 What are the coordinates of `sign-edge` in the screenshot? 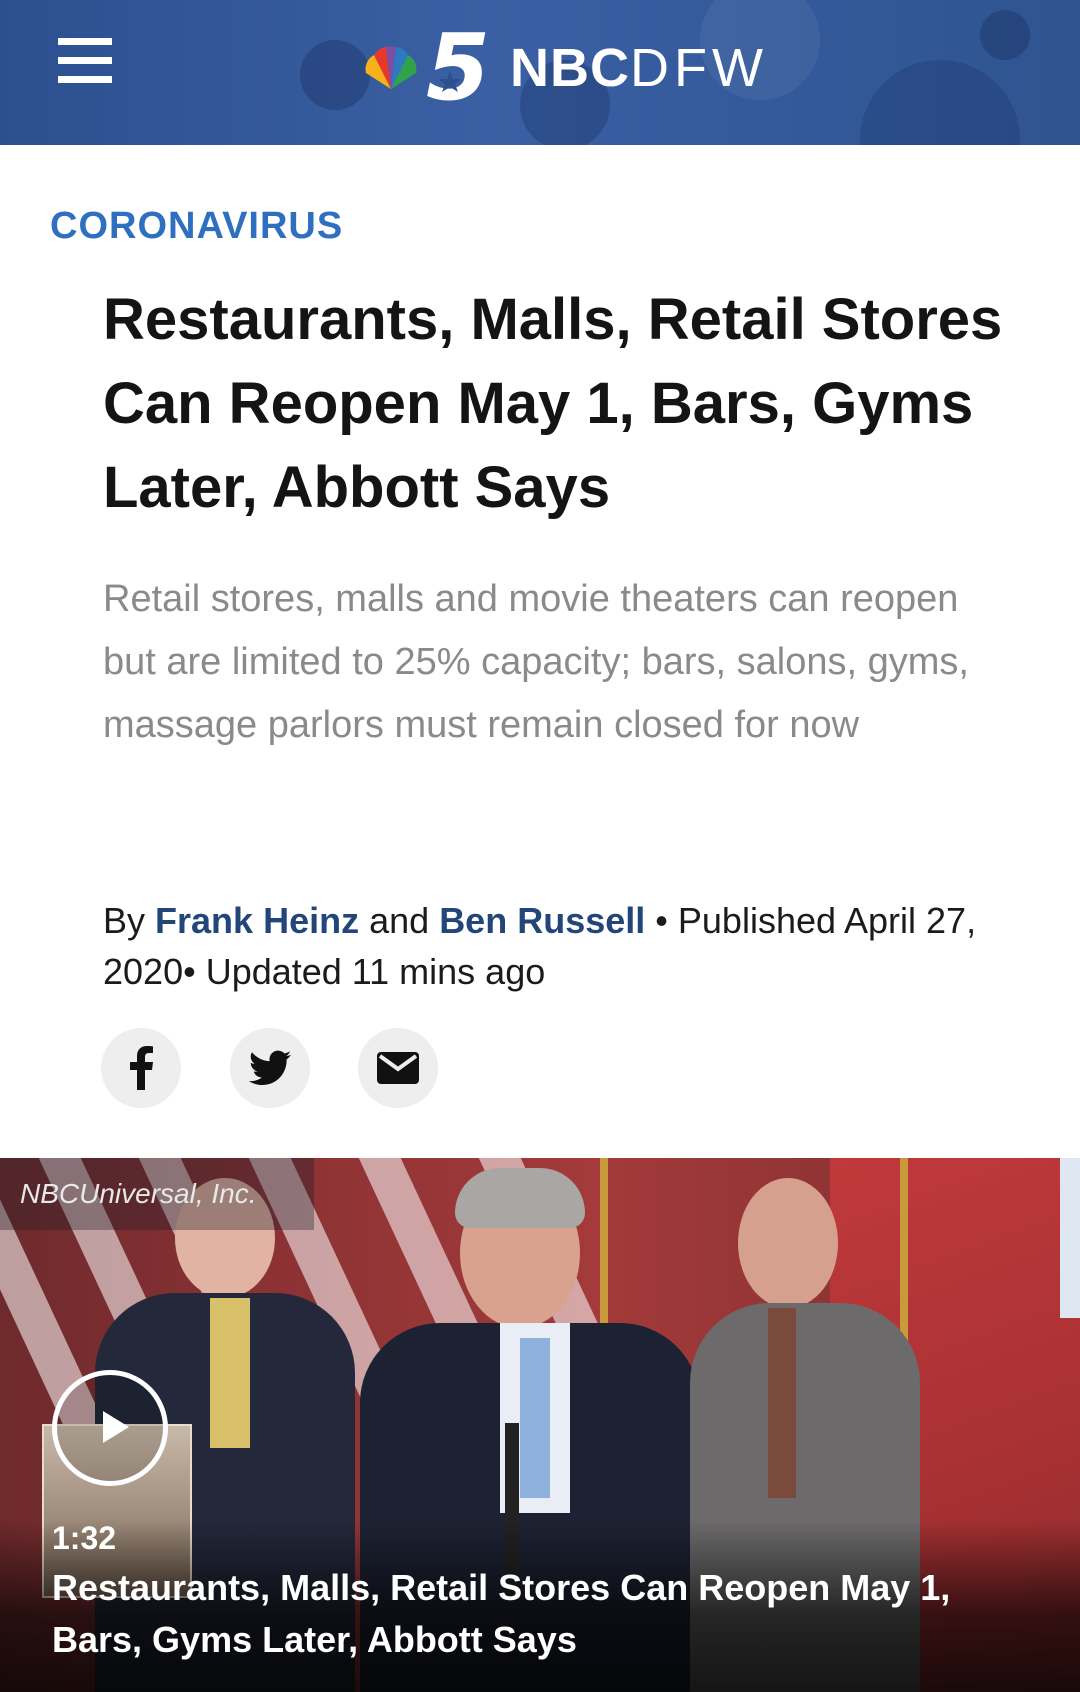 It's located at (1070, 1238).